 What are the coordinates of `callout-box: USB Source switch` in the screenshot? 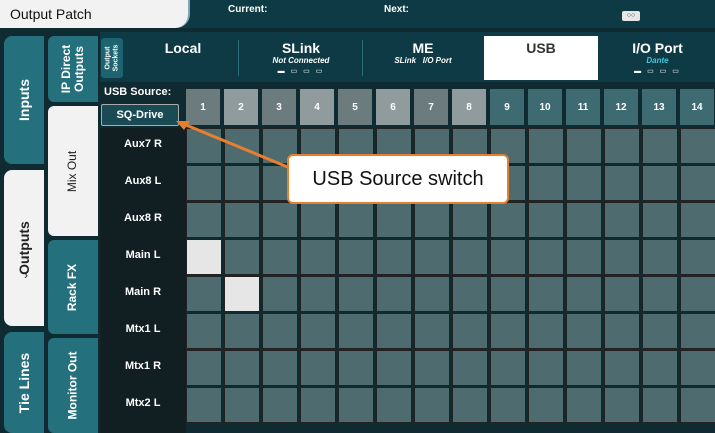 It's located at (398, 179).